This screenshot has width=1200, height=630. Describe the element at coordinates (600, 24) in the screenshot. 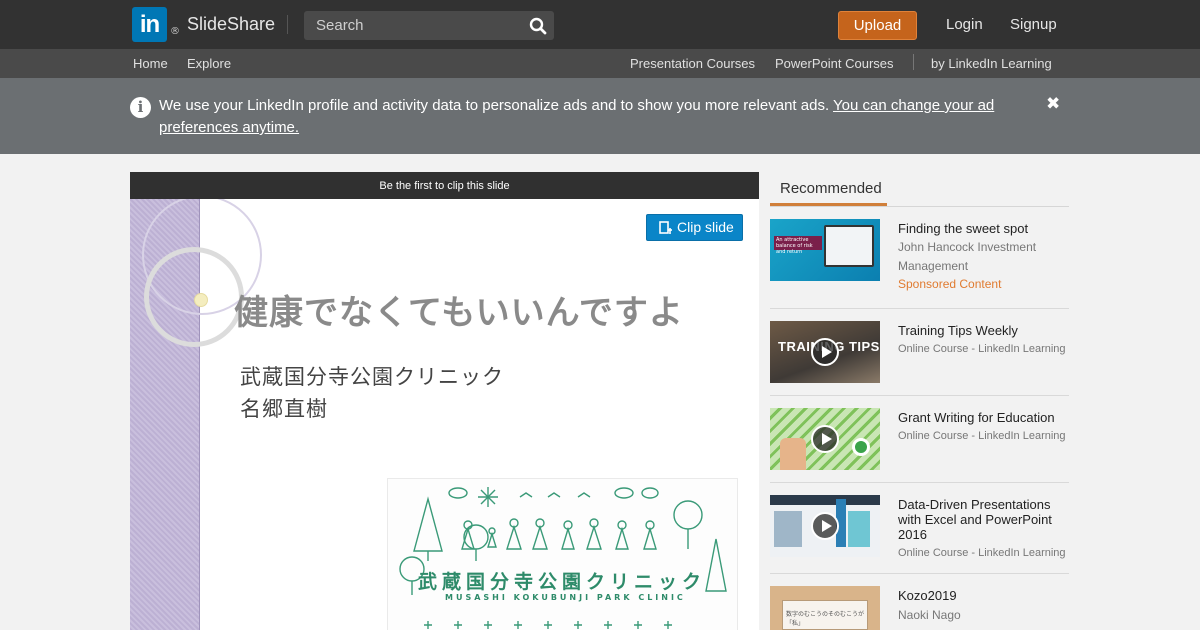

I see `top-header: in ® SlideShare Upload Login Signup` at that location.